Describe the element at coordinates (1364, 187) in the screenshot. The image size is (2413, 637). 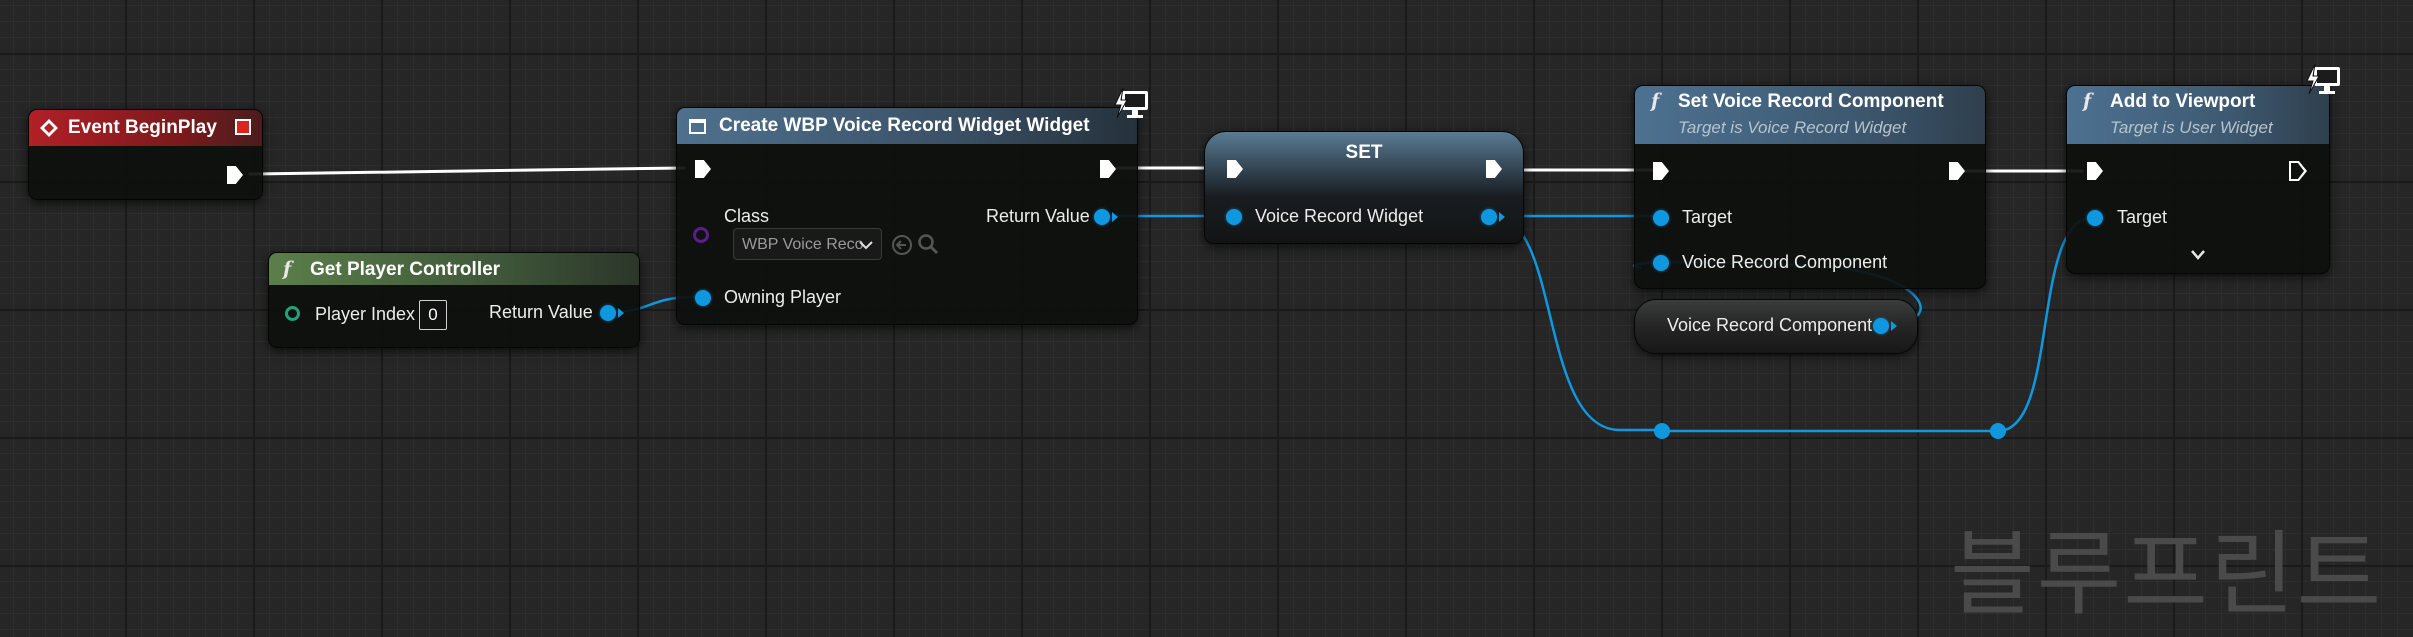
I see `set-node: SET Voice Record Widget` at that location.